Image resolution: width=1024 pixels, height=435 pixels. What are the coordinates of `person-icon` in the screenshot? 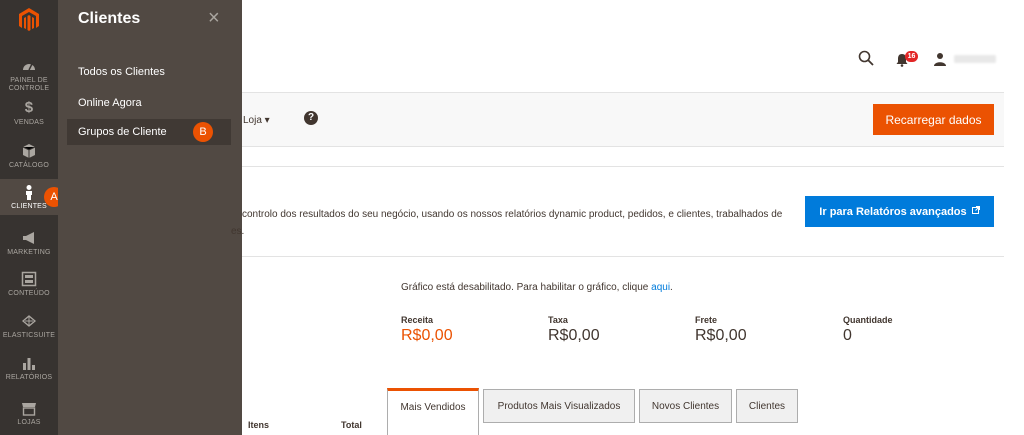 It's located at (29, 192).